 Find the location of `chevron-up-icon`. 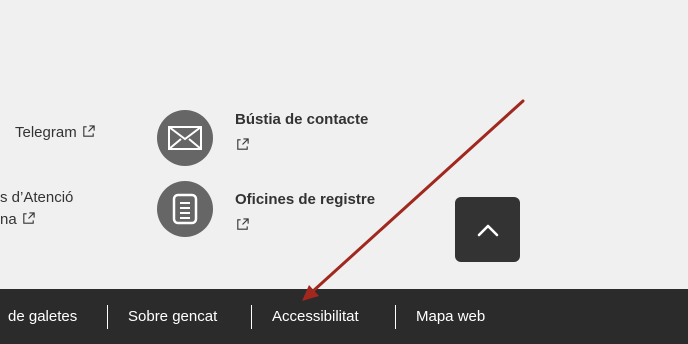

chevron-up-icon is located at coordinates (487, 230).